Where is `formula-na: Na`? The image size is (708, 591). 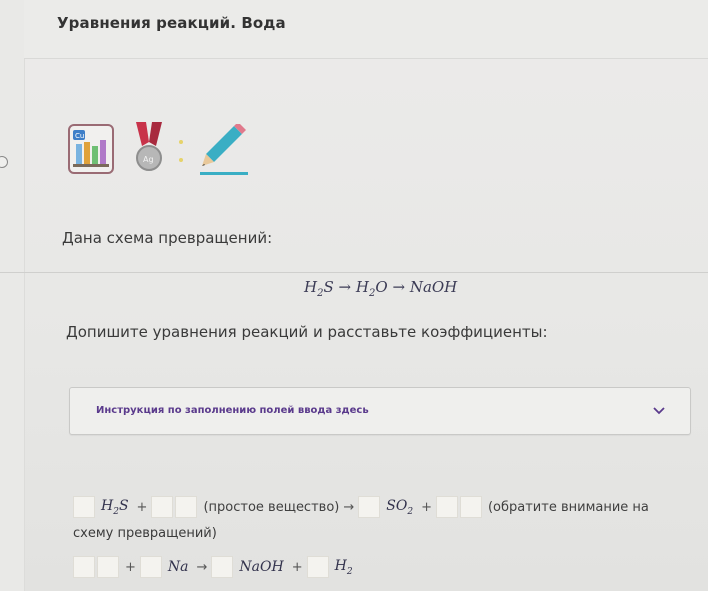
formula-na: Na is located at coordinates (178, 567).